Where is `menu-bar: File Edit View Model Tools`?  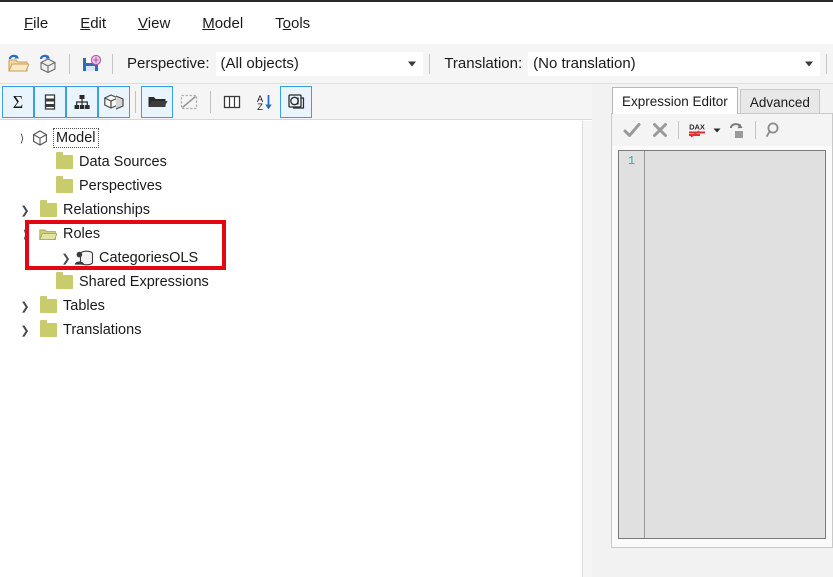 menu-bar: File Edit View Model Tools is located at coordinates (416, 23).